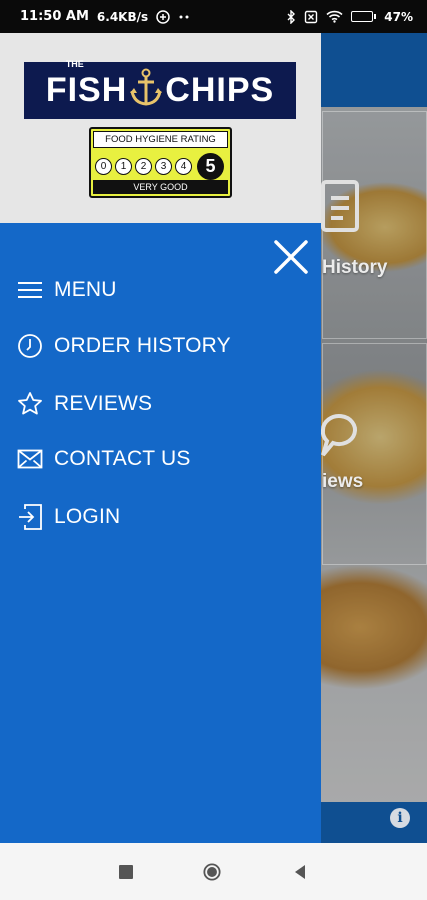 The height and width of the screenshot is (900, 427). I want to click on logo-fish-text: FISH, so click(86, 90).